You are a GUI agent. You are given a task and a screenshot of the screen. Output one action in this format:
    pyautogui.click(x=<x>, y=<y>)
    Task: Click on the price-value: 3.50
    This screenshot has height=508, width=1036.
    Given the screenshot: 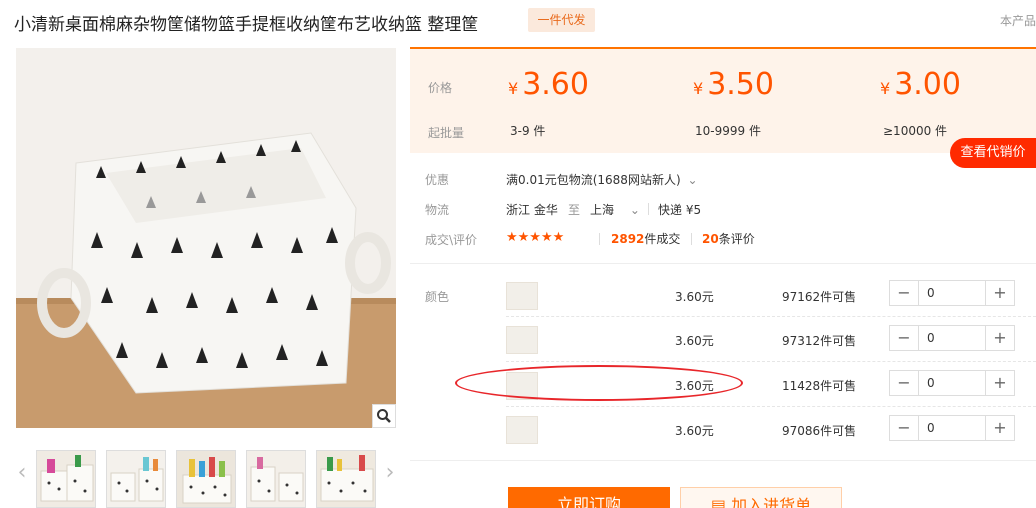 What is the action you would take?
    pyautogui.click(x=740, y=84)
    